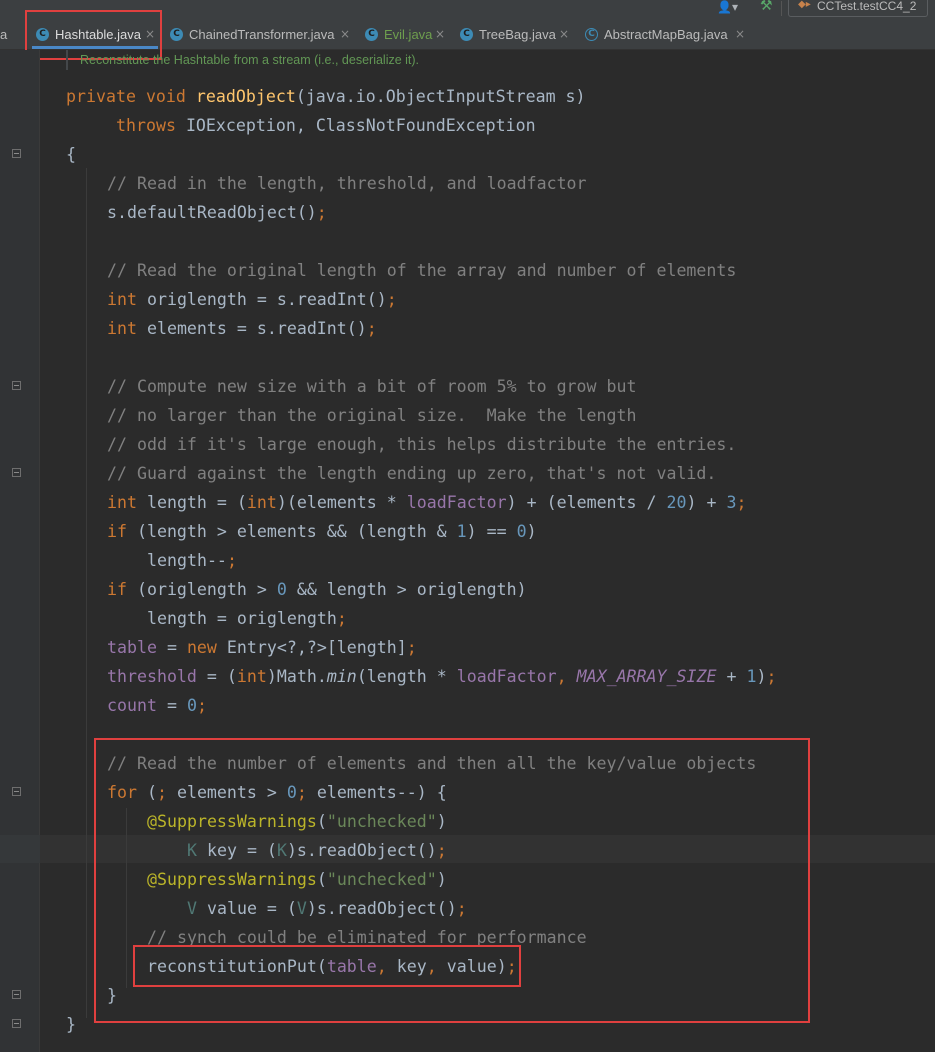 This screenshot has width=935, height=1052. I want to click on run-config-label: CCTest.testCC4_2, so click(867, 6).